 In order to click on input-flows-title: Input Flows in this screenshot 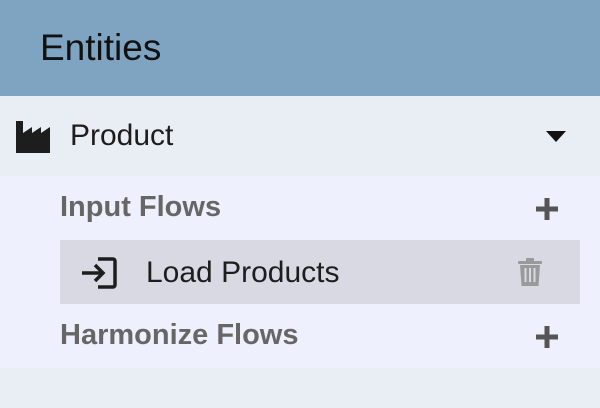, I will do `click(141, 207)`.